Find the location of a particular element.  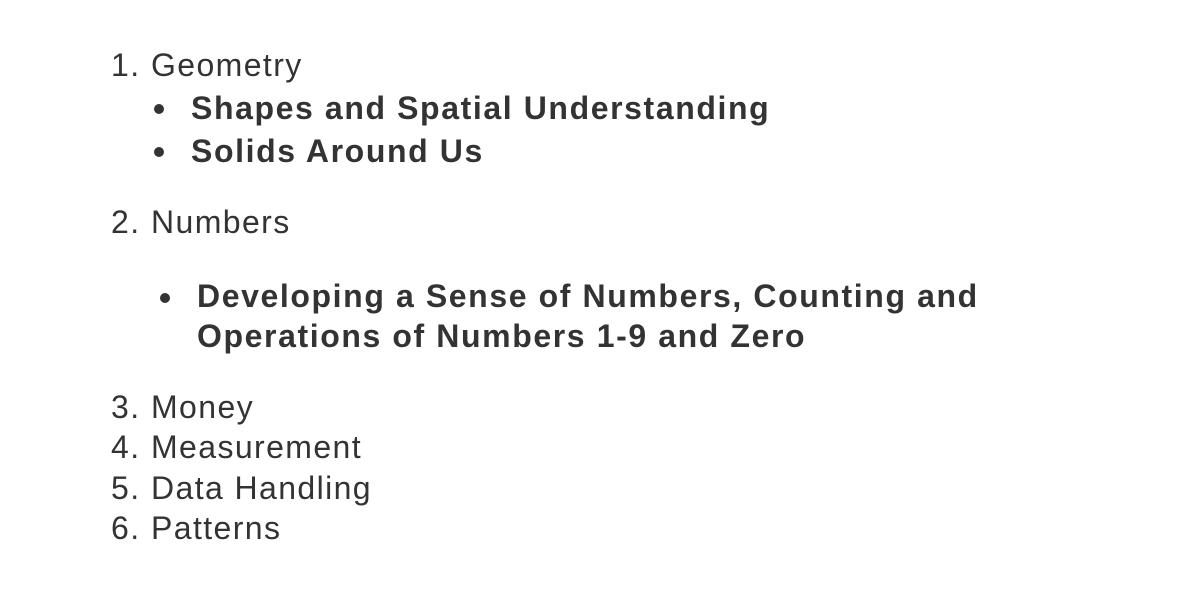

topic-title: Measurement is located at coordinates (257, 447).